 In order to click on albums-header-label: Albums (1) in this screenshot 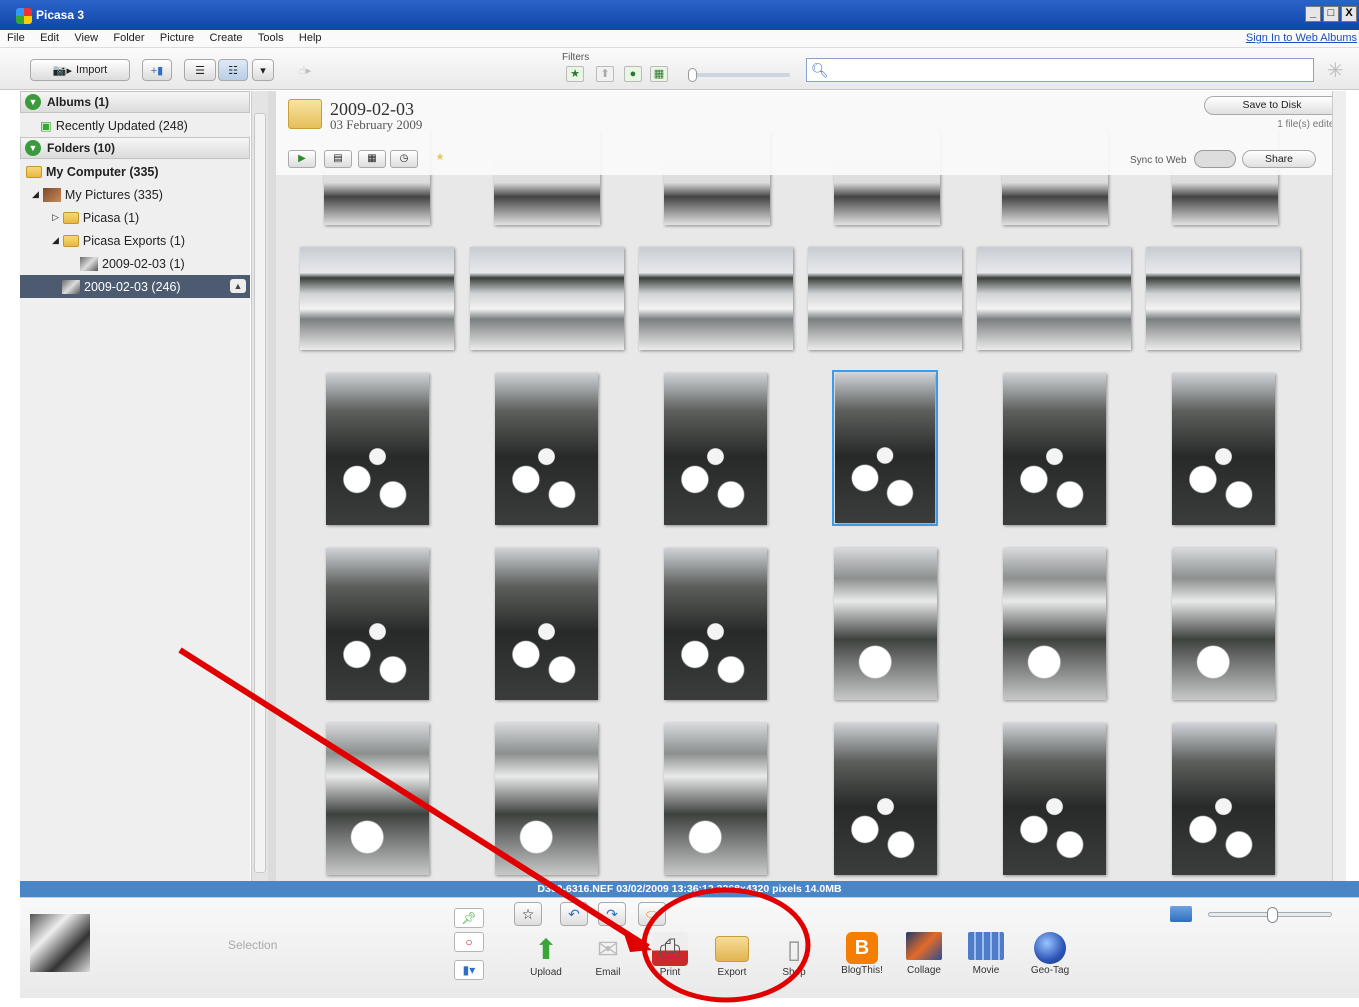, I will do `click(78, 102)`.